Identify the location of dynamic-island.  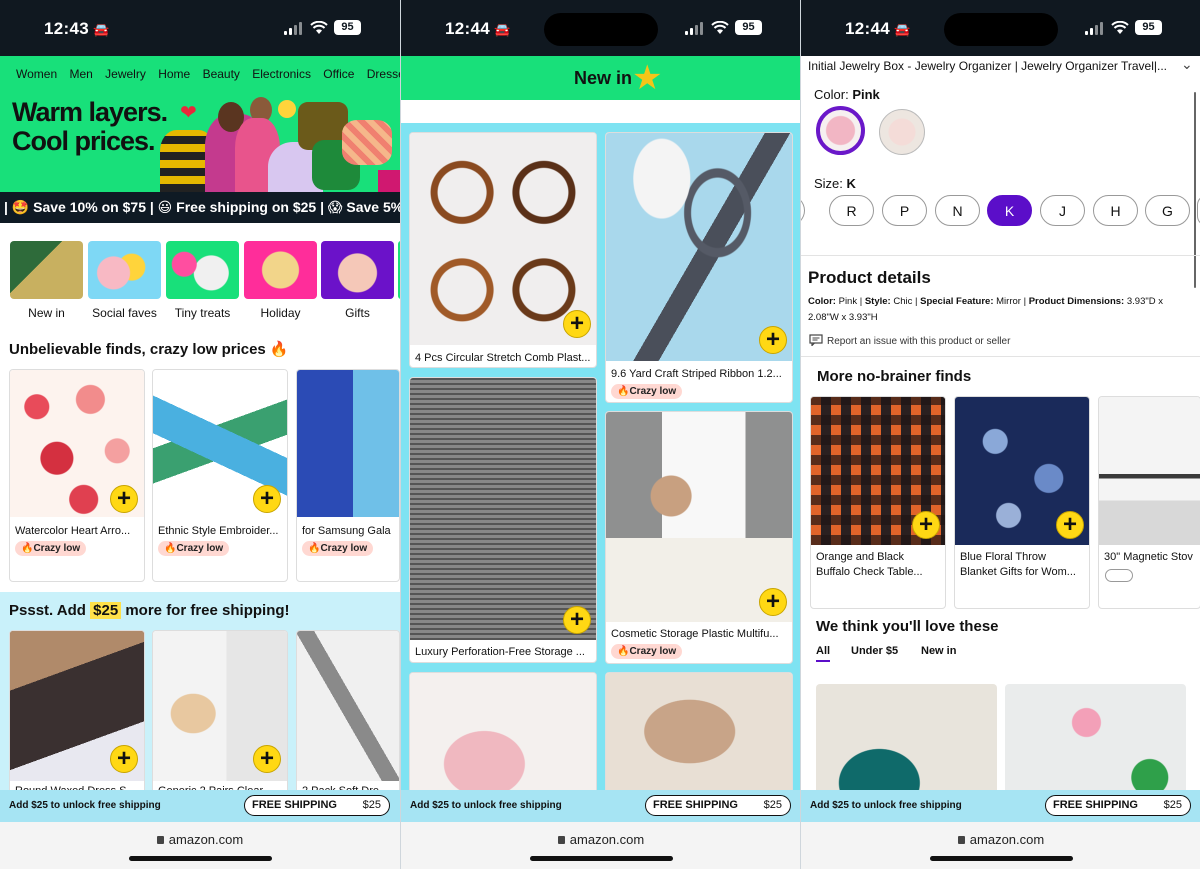
(601, 29).